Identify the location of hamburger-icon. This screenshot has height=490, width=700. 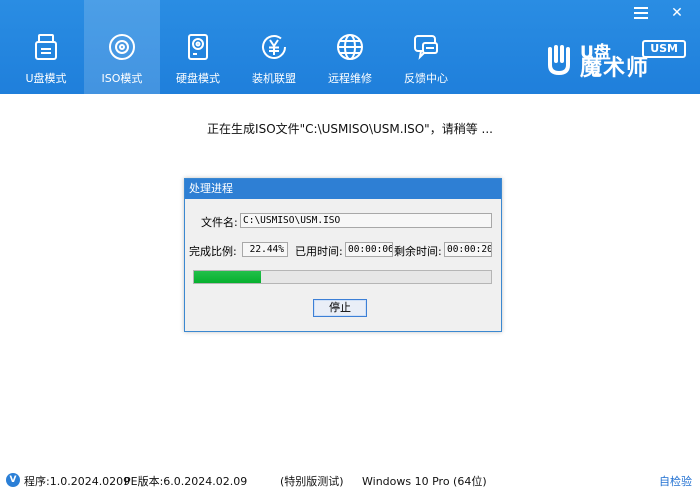
(641, 13).